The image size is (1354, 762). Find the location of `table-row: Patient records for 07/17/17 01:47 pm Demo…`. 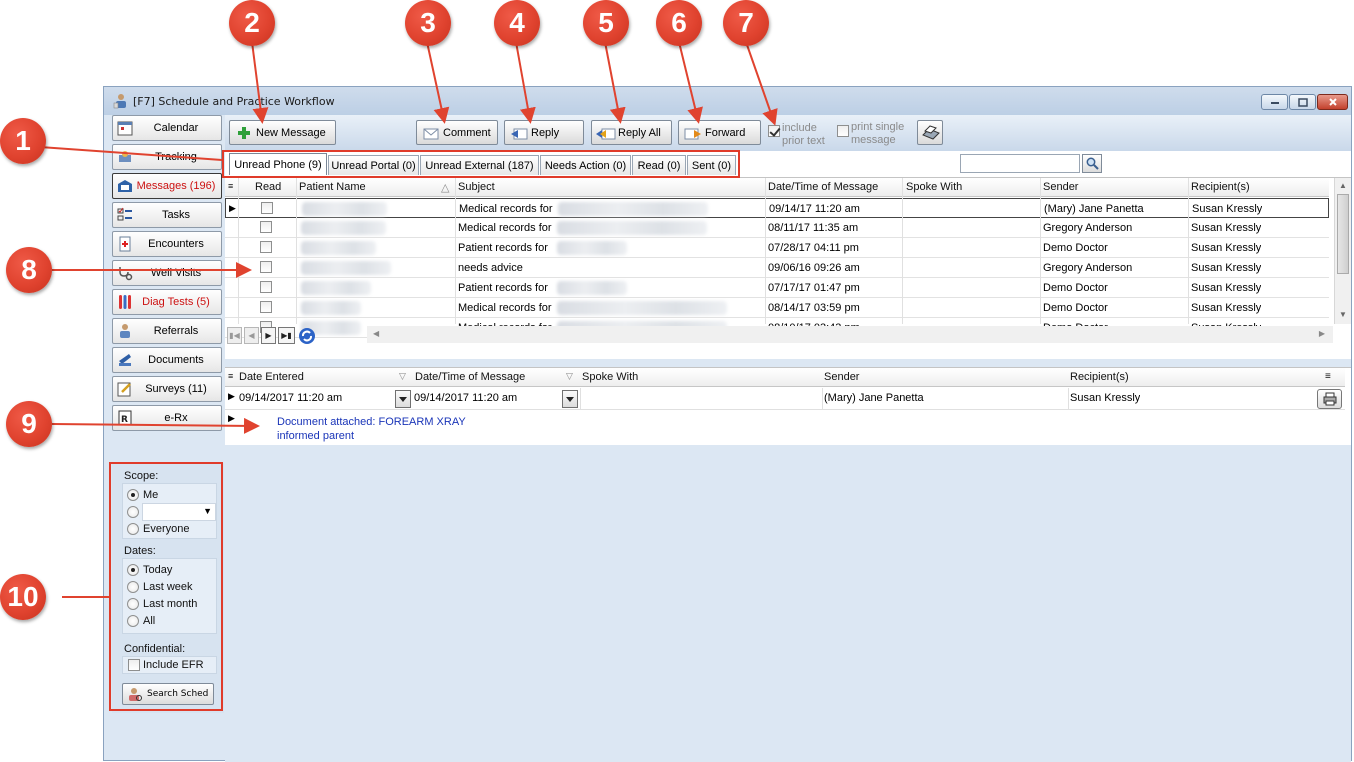

table-row: Patient records for 07/17/17 01:47 pm Demo… is located at coordinates (777, 288).